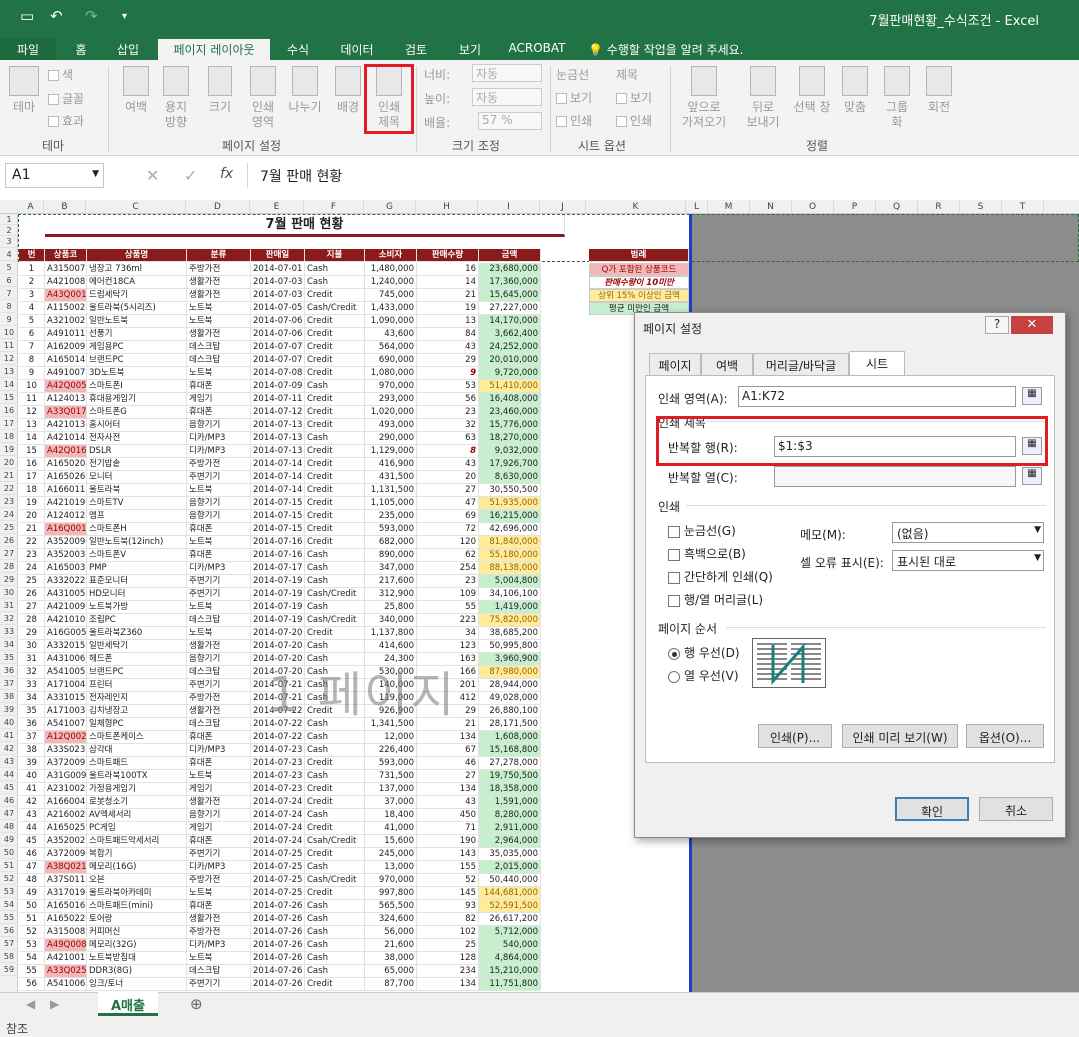 This screenshot has width=1079, height=1037. What do you see at coordinates (729, 207) in the screenshot?
I see `column-header: M` at bounding box center [729, 207].